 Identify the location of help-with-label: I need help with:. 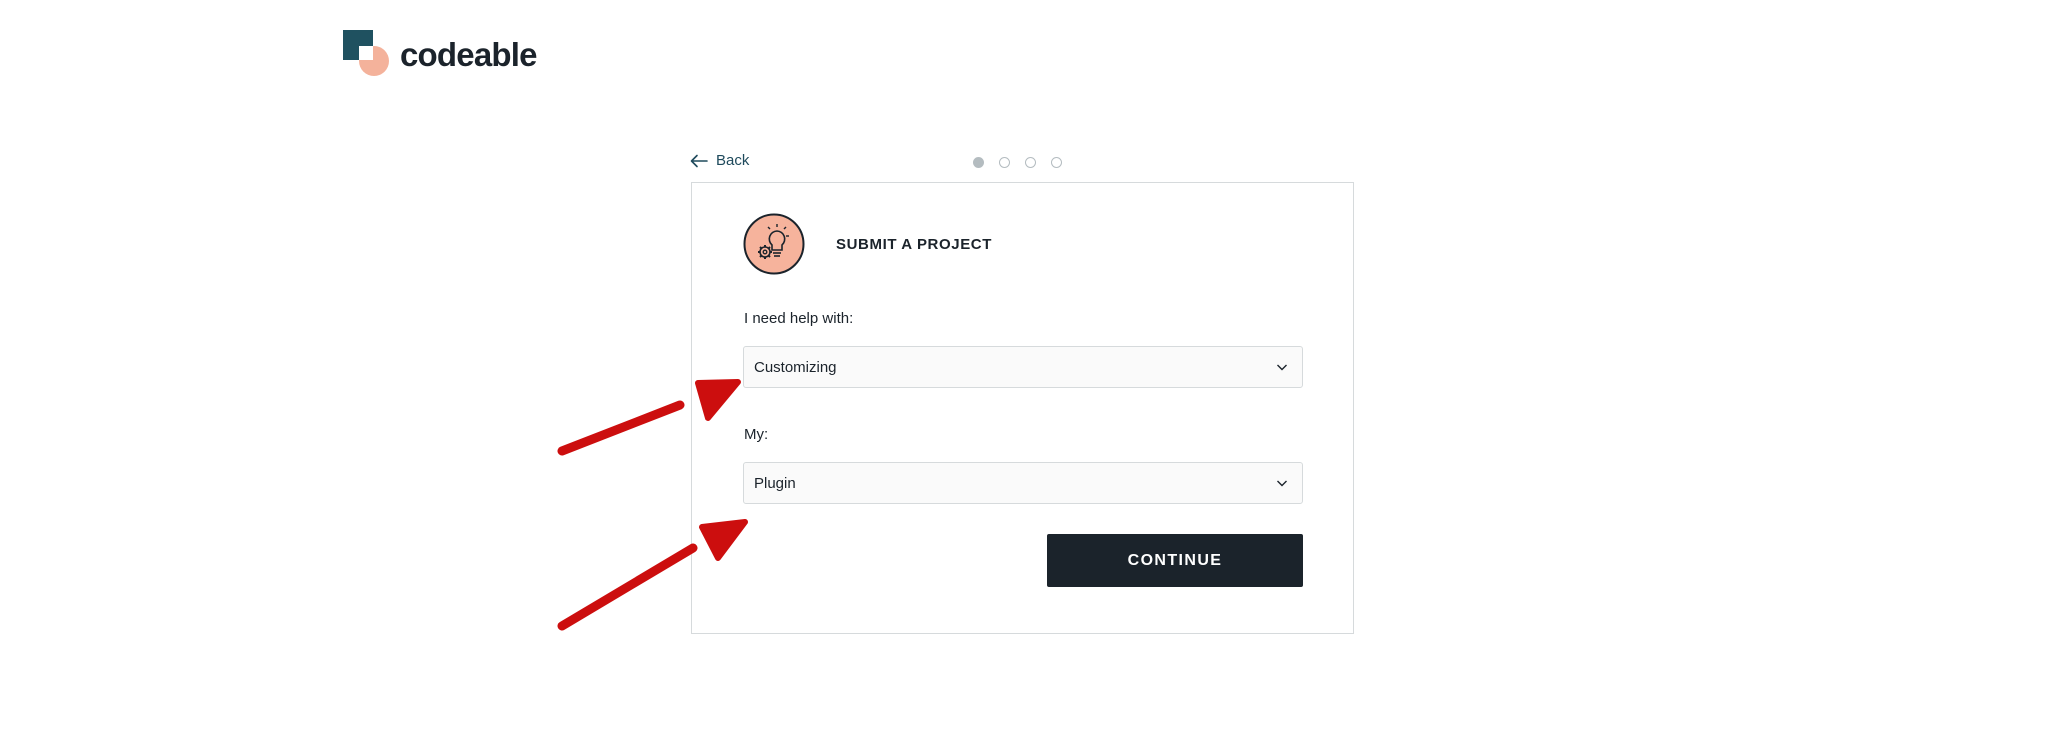
(799, 318).